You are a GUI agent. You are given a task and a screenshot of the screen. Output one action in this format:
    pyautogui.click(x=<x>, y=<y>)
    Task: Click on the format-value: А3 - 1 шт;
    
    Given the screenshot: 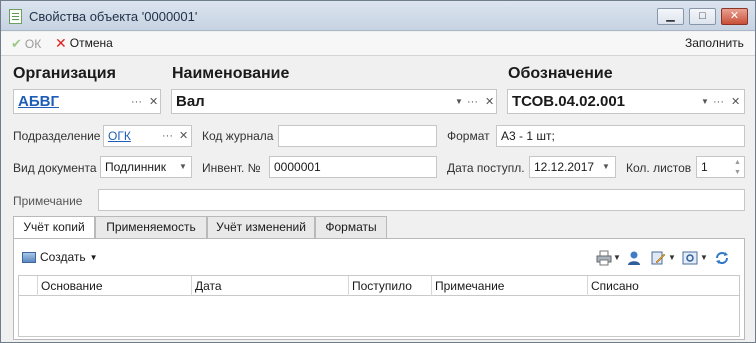 What is the action you would take?
    pyautogui.click(x=528, y=136)
    